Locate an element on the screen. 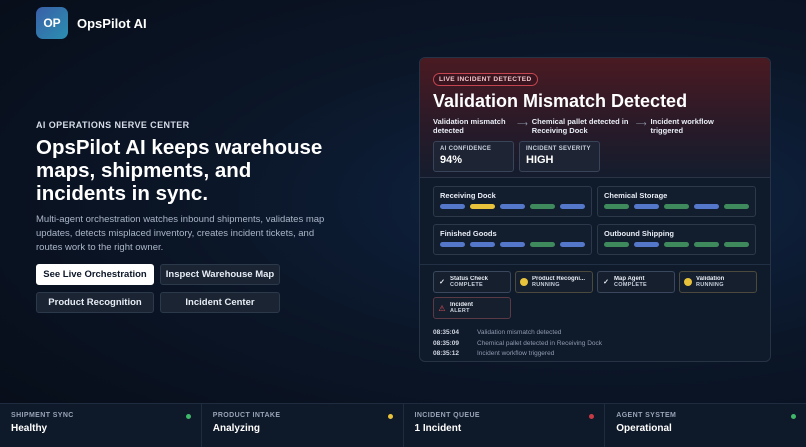  status-value: Analyzing is located at coordinates (236, 428).